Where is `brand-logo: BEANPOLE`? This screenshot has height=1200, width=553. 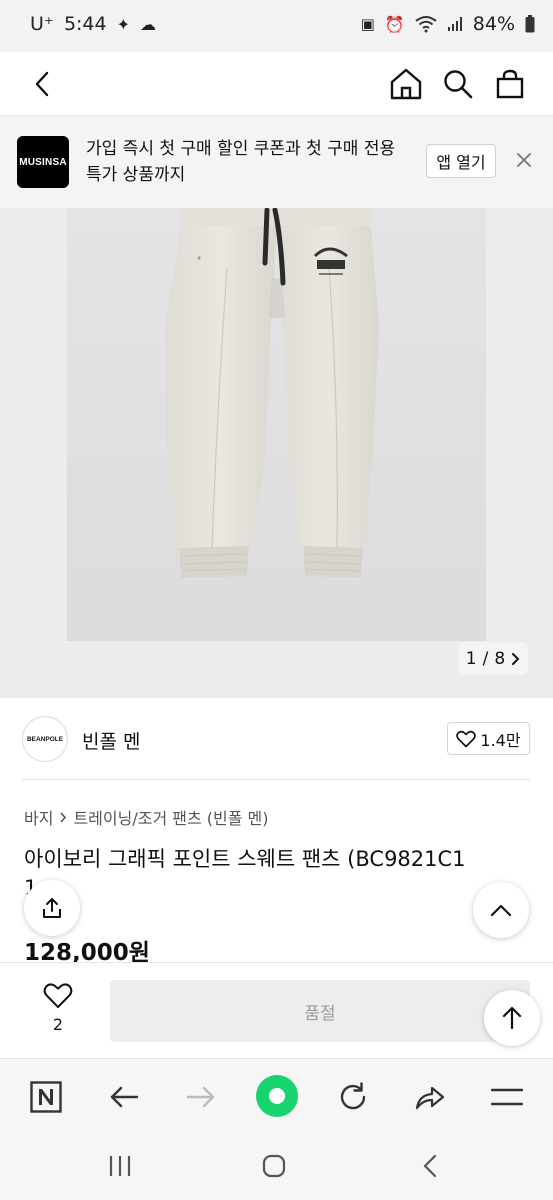 brand-logo: BEANPOLE is located at coordinates (45, 739).